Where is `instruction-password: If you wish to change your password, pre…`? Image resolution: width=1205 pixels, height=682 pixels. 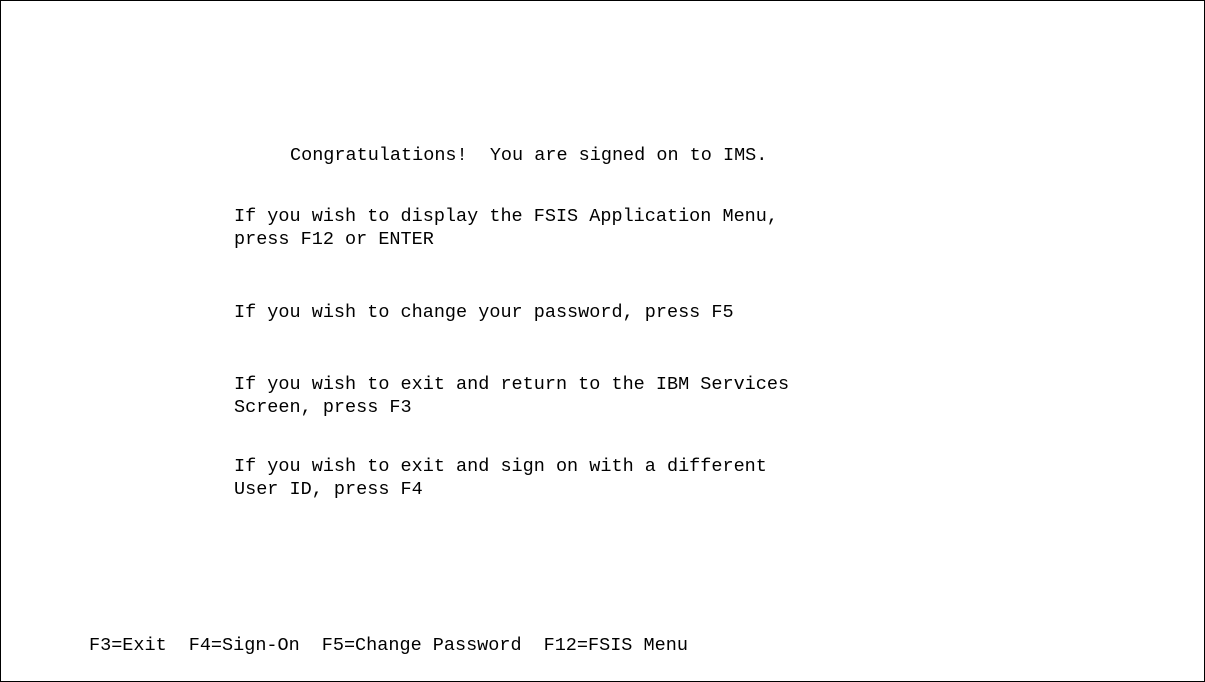
instruction-password: If you wish to change your password, pre… is located at coordinates (484, 312).